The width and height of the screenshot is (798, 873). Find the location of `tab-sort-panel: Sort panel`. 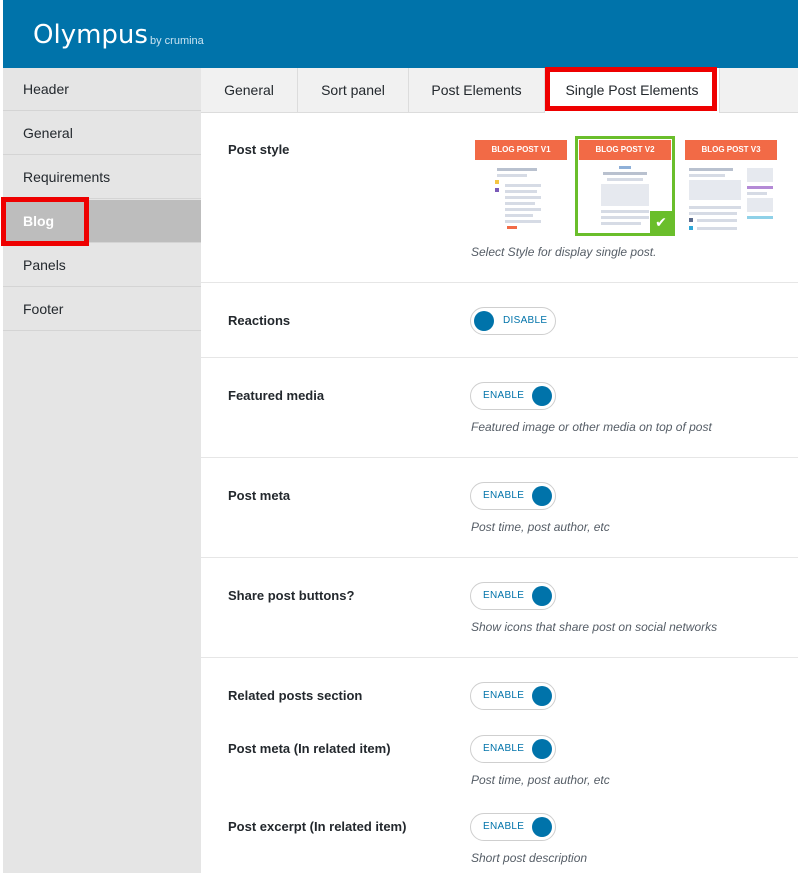

tab-sort-panel: Sort panel is located at coordinates (353, 90).